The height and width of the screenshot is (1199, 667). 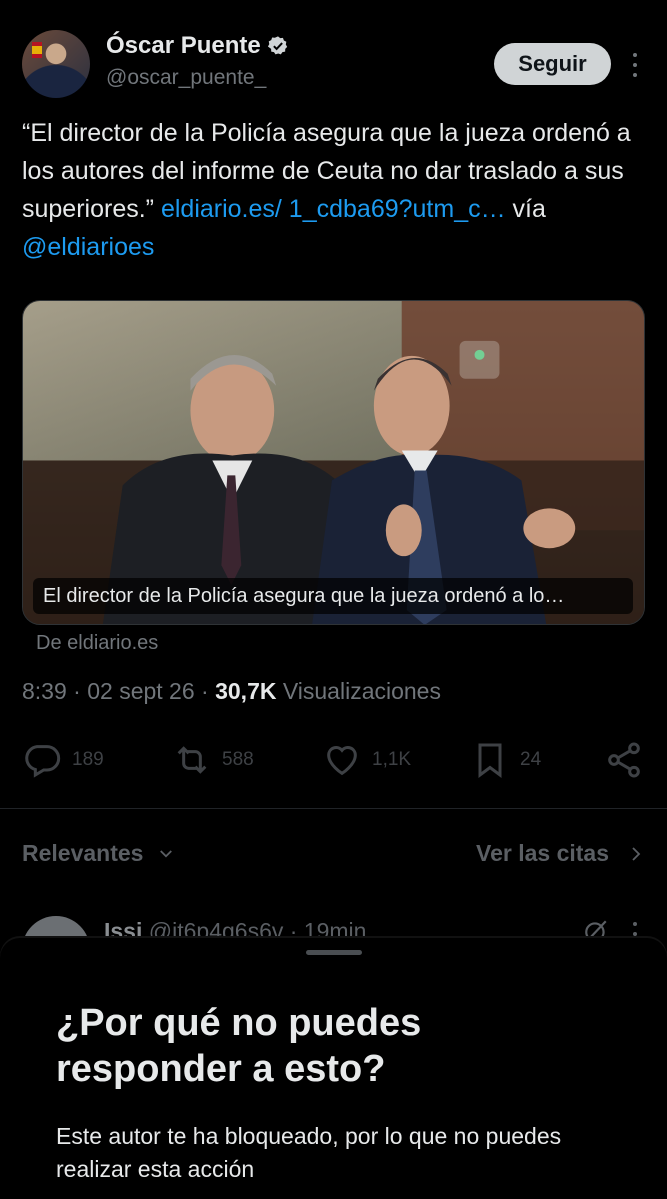 I want to click on view-quotes-label: Ver las citas, so click(x=542, y=853).